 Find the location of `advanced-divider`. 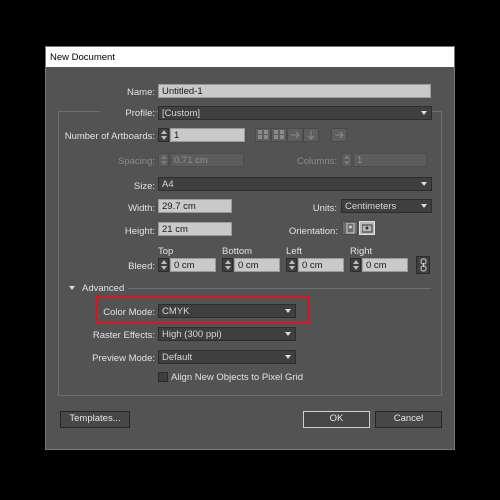

advanced-divider is located at coordinates (279, 288).